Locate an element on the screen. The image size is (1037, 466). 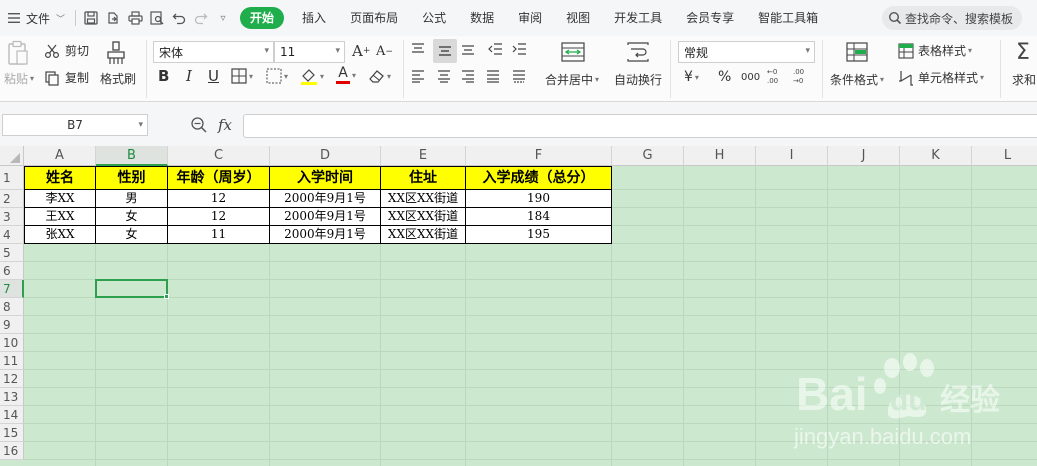
tab-review: 审阅 is located at coordinates (530, 18).